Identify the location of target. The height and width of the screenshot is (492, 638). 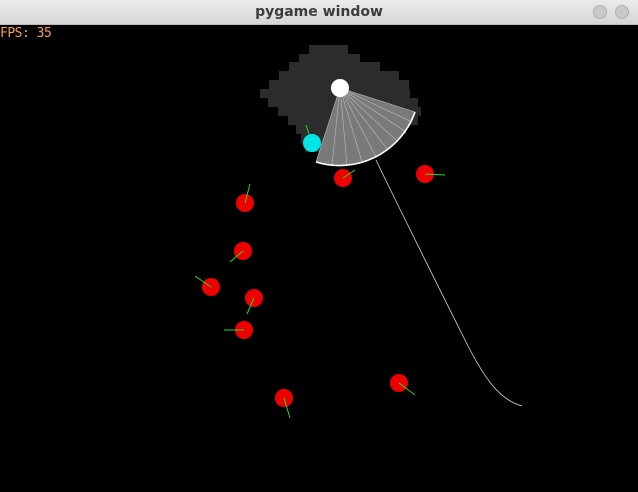
(312, 143).